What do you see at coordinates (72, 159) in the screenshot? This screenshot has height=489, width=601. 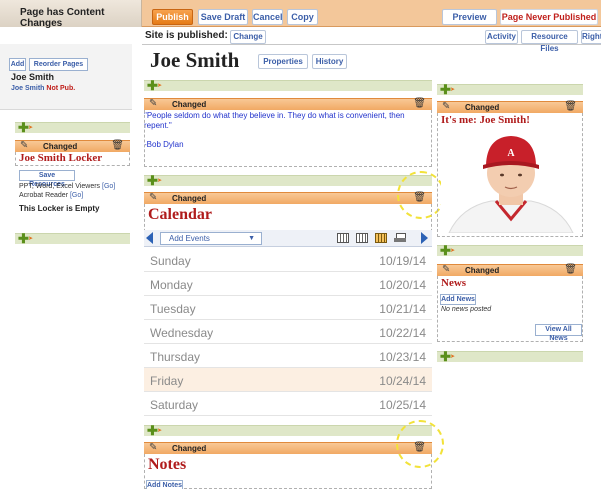 I see `locker-box` at bounding box center [72, 159].